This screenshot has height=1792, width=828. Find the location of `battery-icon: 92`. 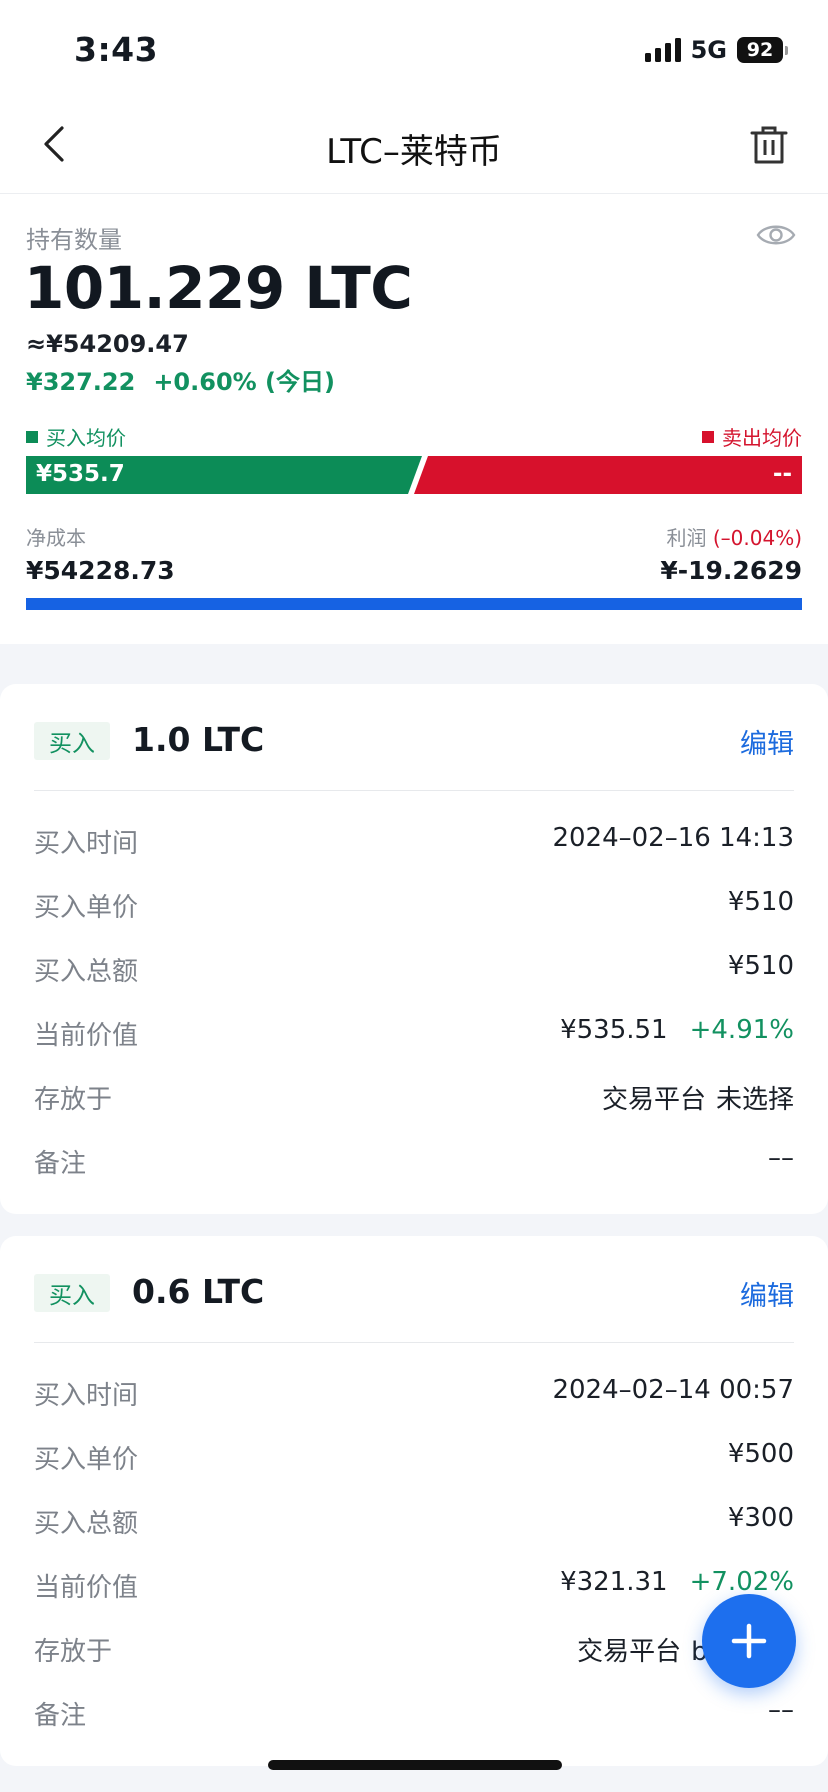

battery-icon: 92 is located at coordinates (762, 50).